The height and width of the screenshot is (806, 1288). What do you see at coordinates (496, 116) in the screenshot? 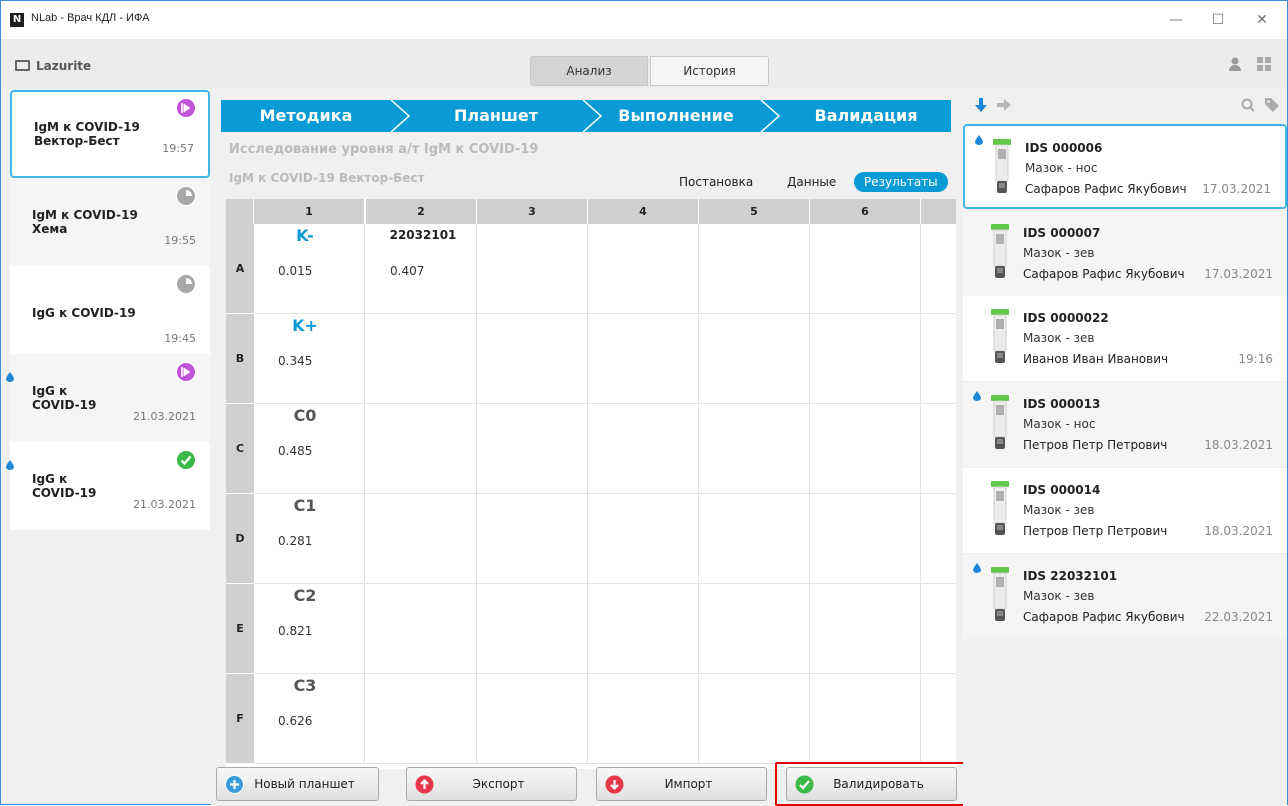
I see `step-plate: Планшет` at bounding box center [496, 116].